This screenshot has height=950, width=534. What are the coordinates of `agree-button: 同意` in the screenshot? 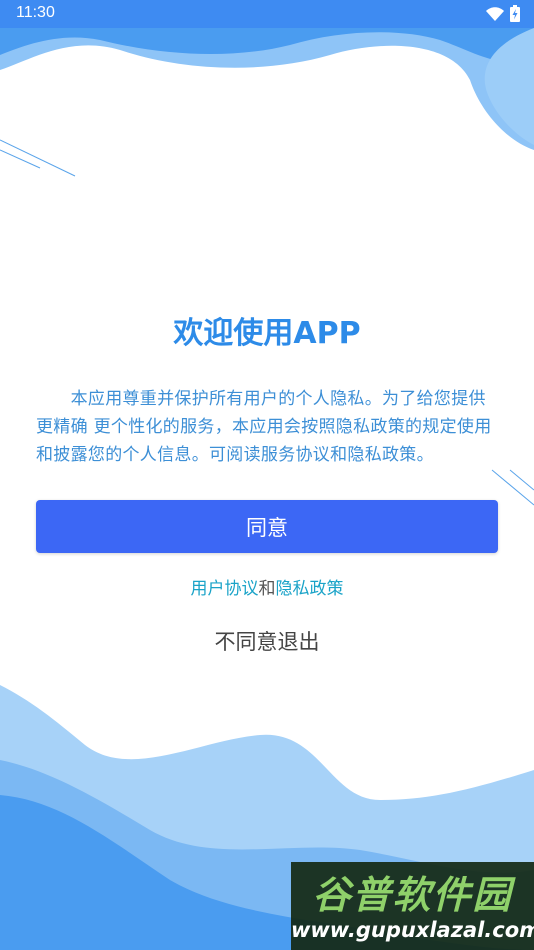 It's located at (267, 526).